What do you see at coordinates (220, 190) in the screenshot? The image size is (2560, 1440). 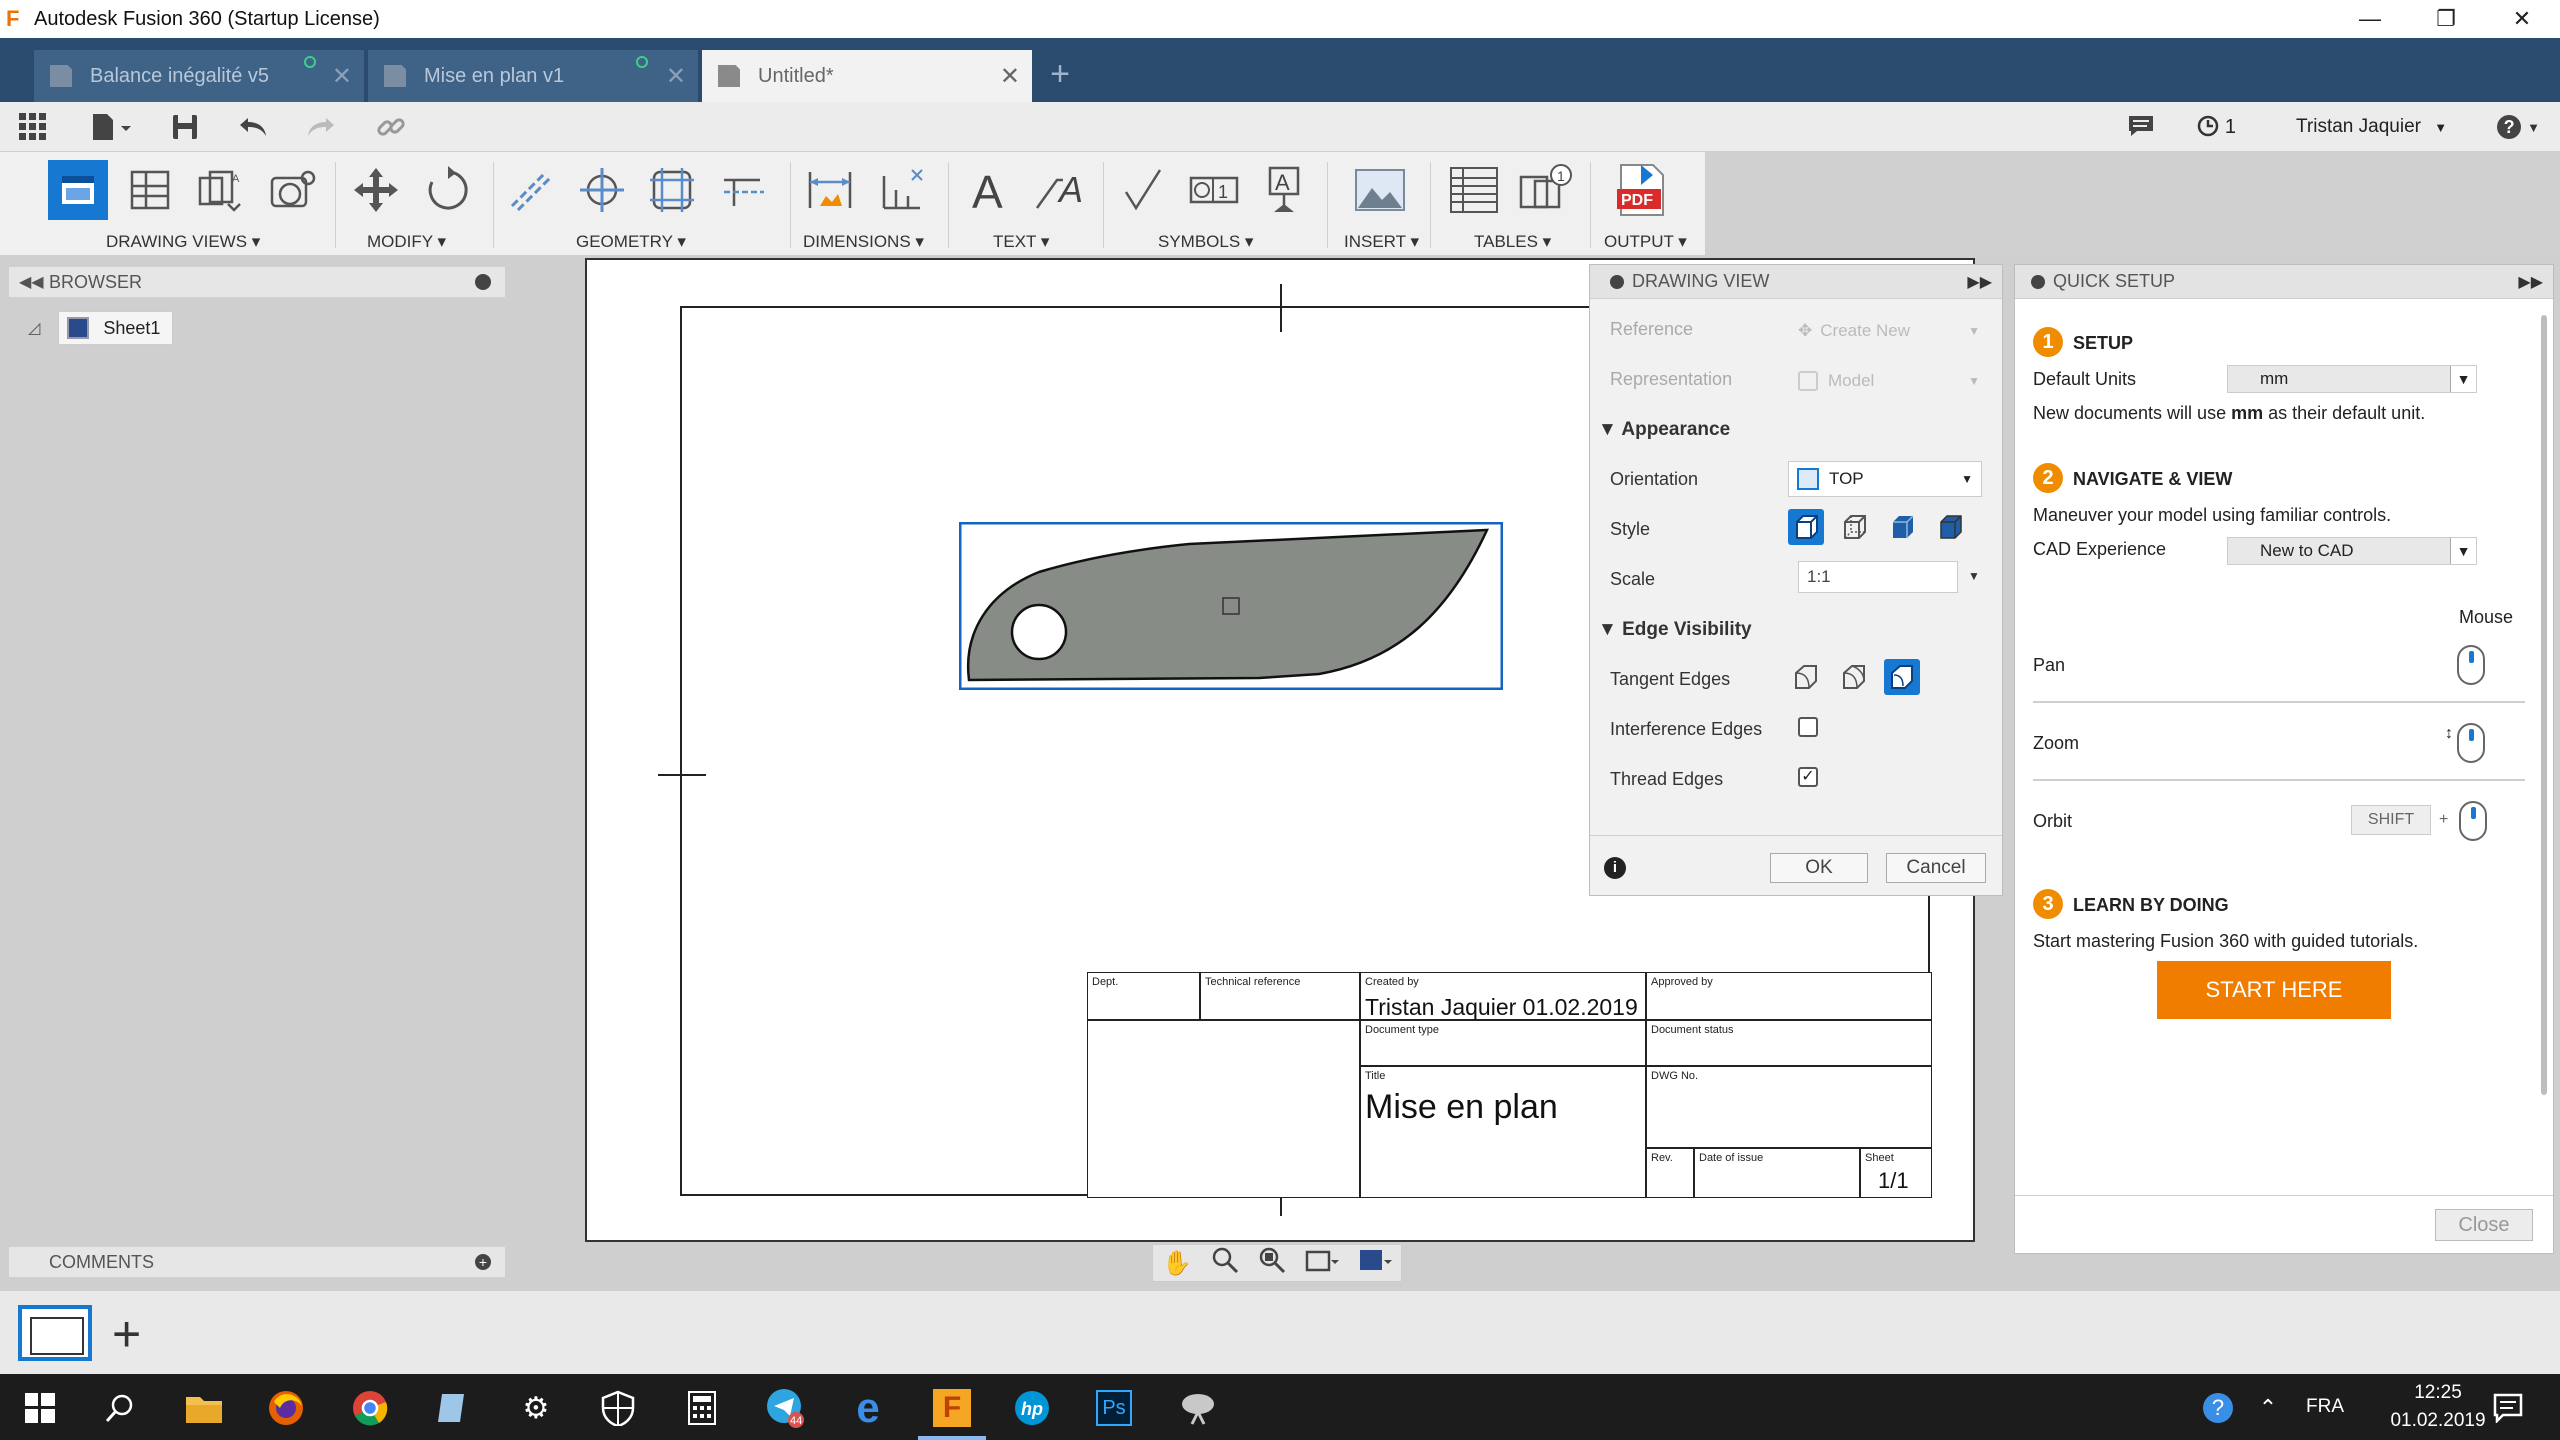 I see `section-view-button: A` at bounding box center [220, 190].